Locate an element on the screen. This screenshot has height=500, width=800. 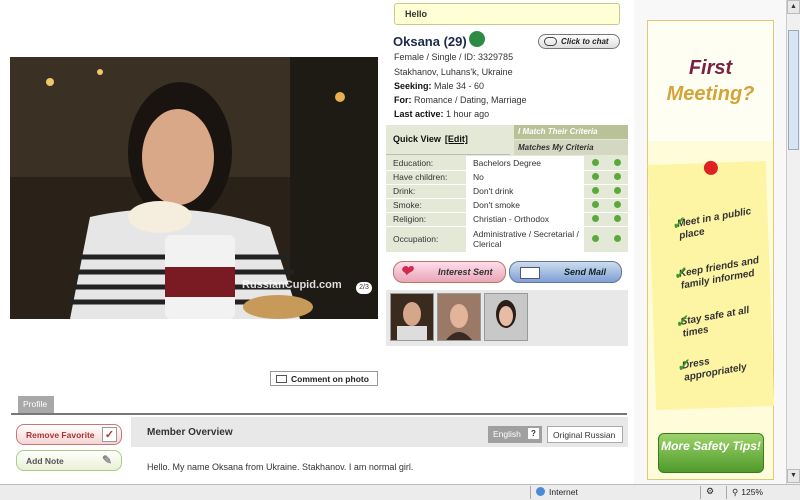
row-label: Drink: is located at coordinates (426, 191).